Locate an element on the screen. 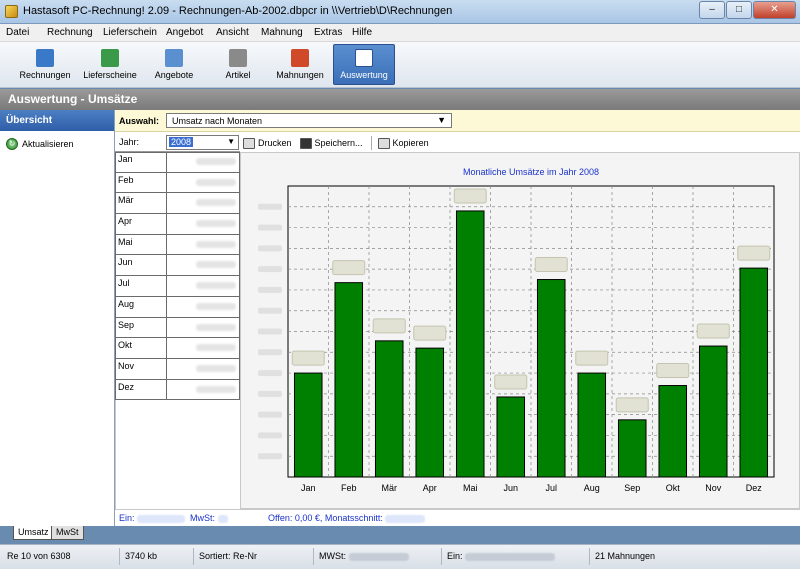  month-row: Mai is located at coordinates (177, 245).